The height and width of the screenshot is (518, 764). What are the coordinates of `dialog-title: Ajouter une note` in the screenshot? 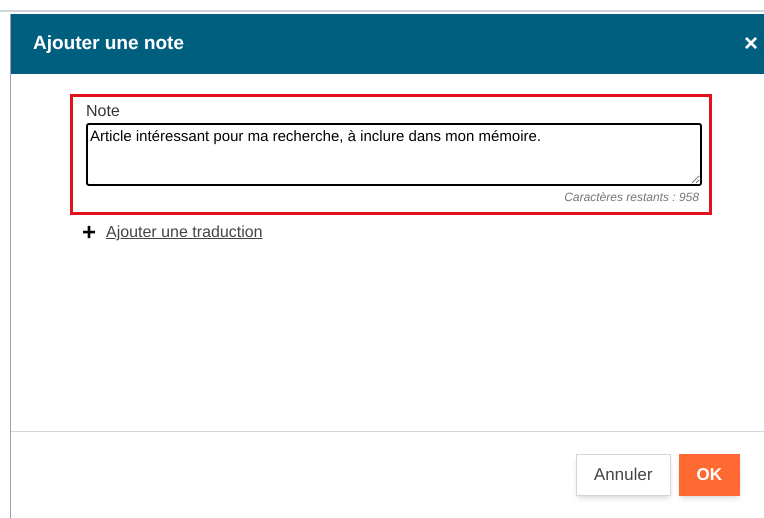 It's located at (108, 44).